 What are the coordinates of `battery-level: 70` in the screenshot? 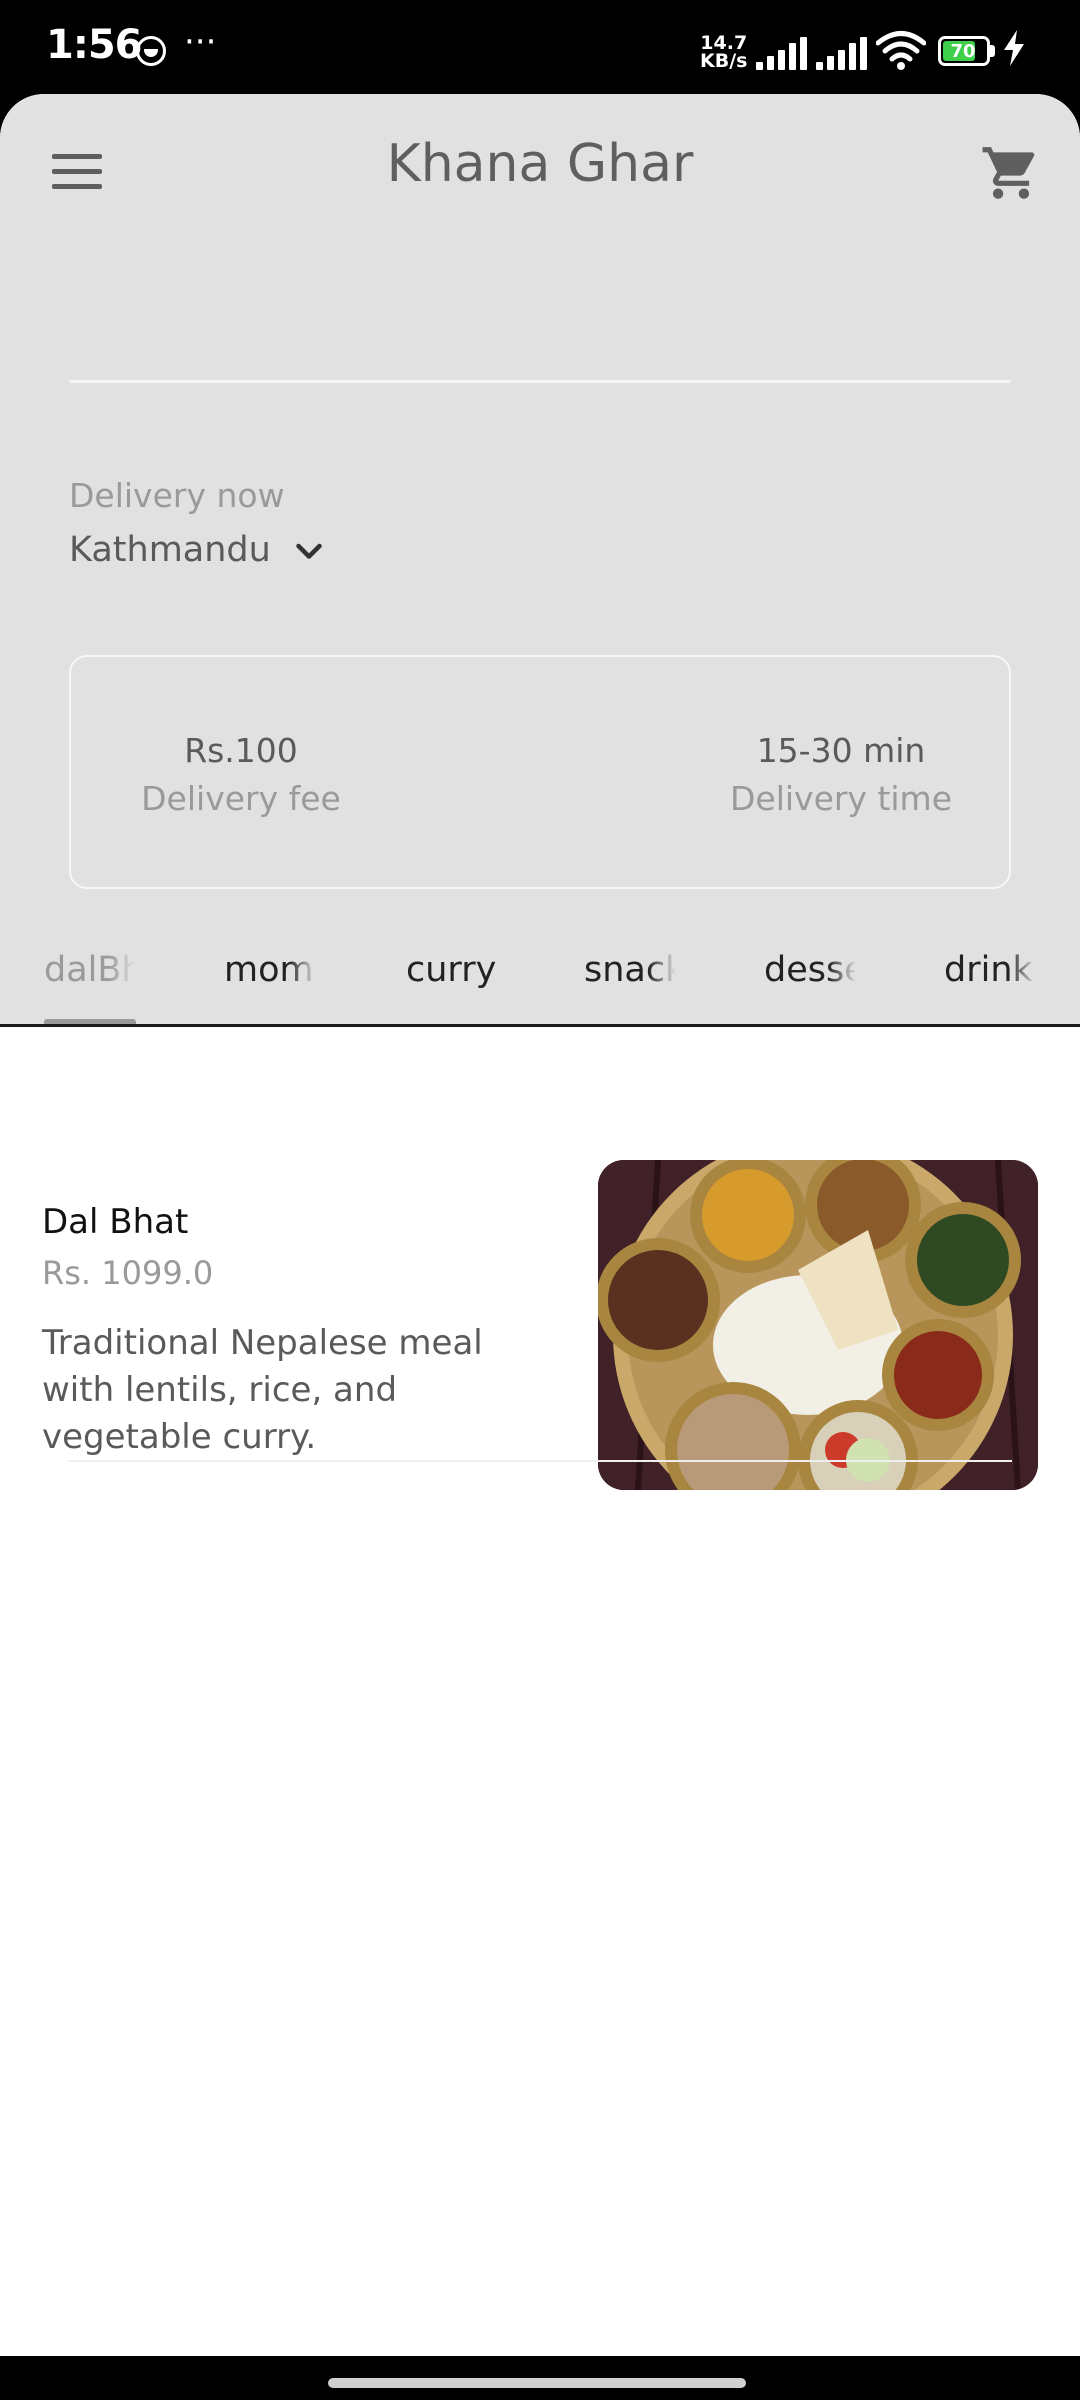 It's located at (963, 51).